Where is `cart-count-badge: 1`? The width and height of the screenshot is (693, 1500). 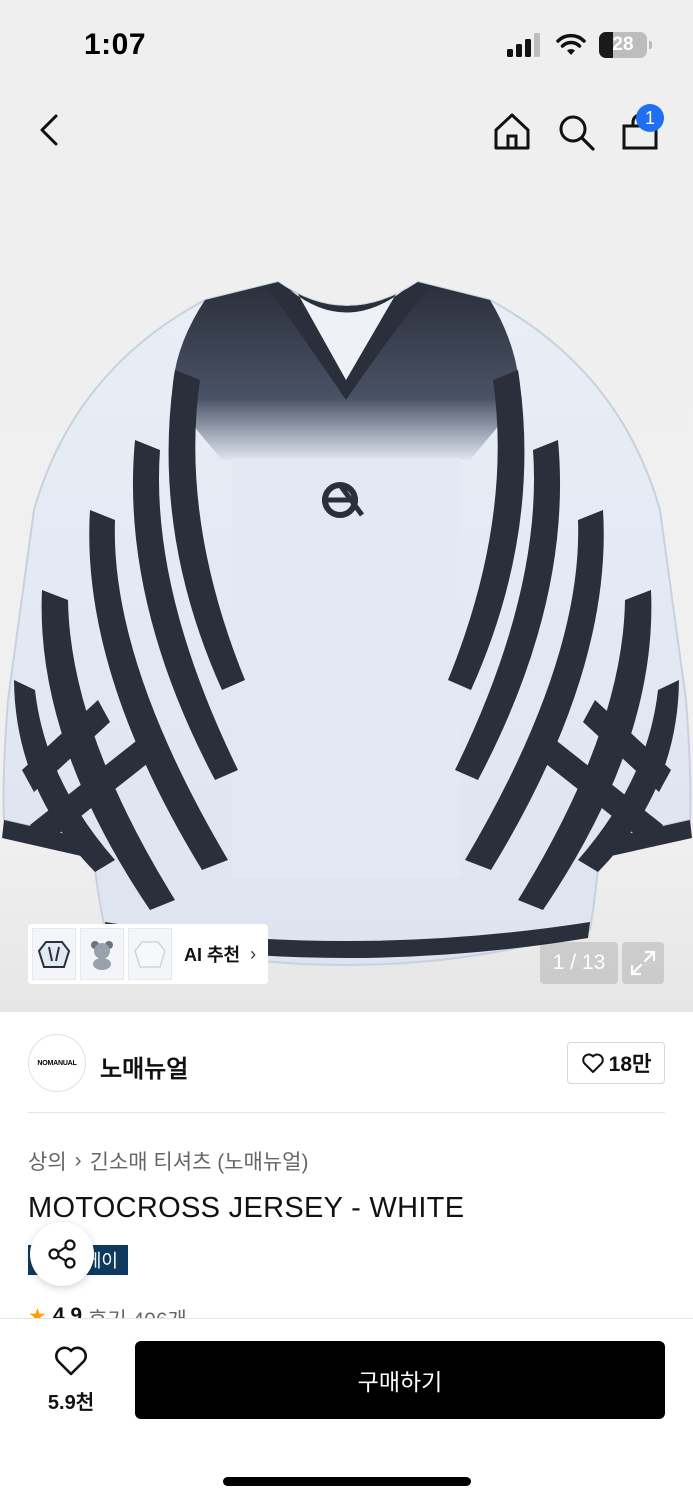 cart-count-badge: 1 is located at coordinates (650, 118).